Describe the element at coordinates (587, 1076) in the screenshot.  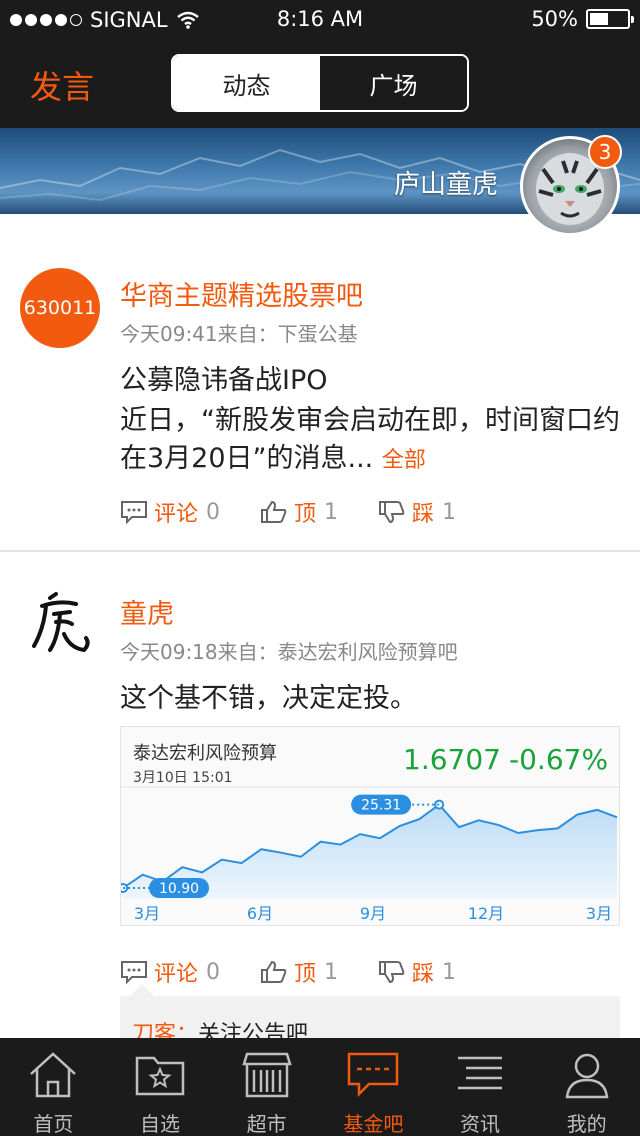
I see `user-icon` at that location.